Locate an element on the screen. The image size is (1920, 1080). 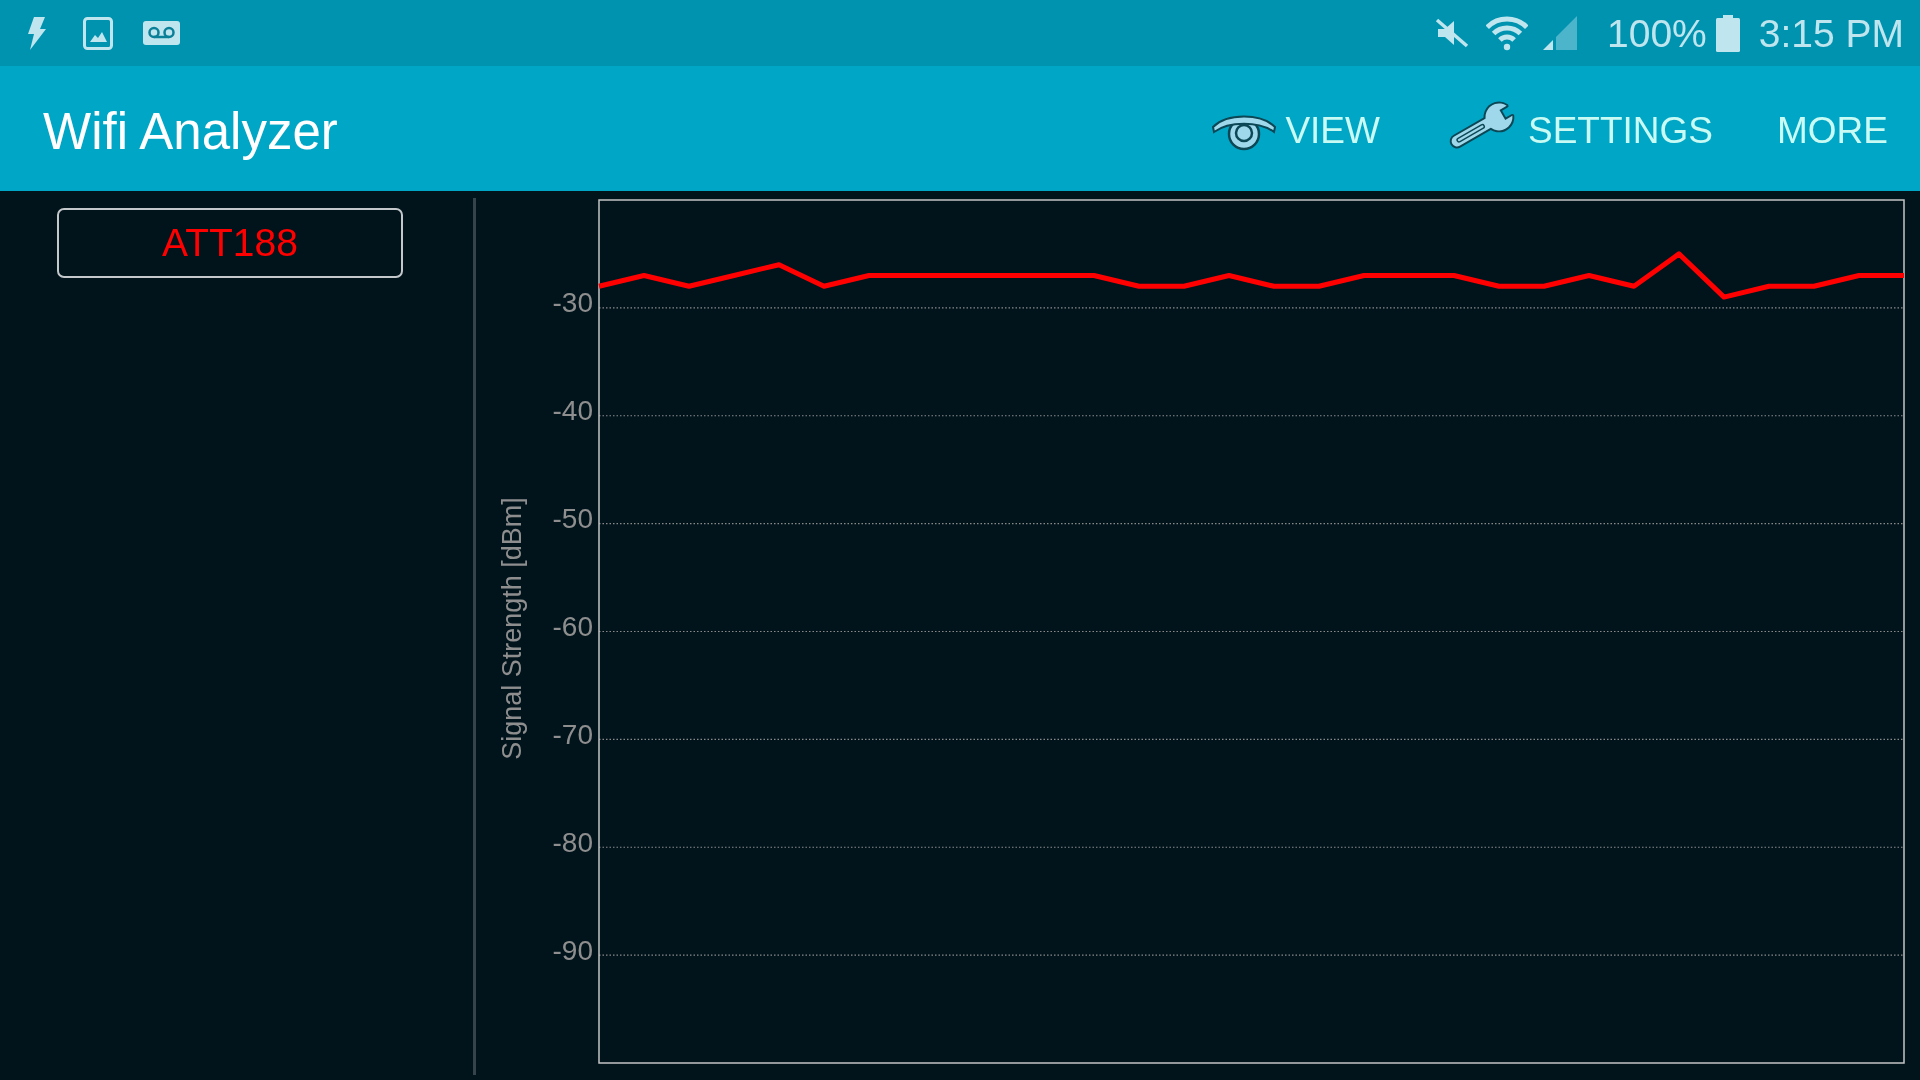
more-button: MORE is located at coordinates (1832, 130).